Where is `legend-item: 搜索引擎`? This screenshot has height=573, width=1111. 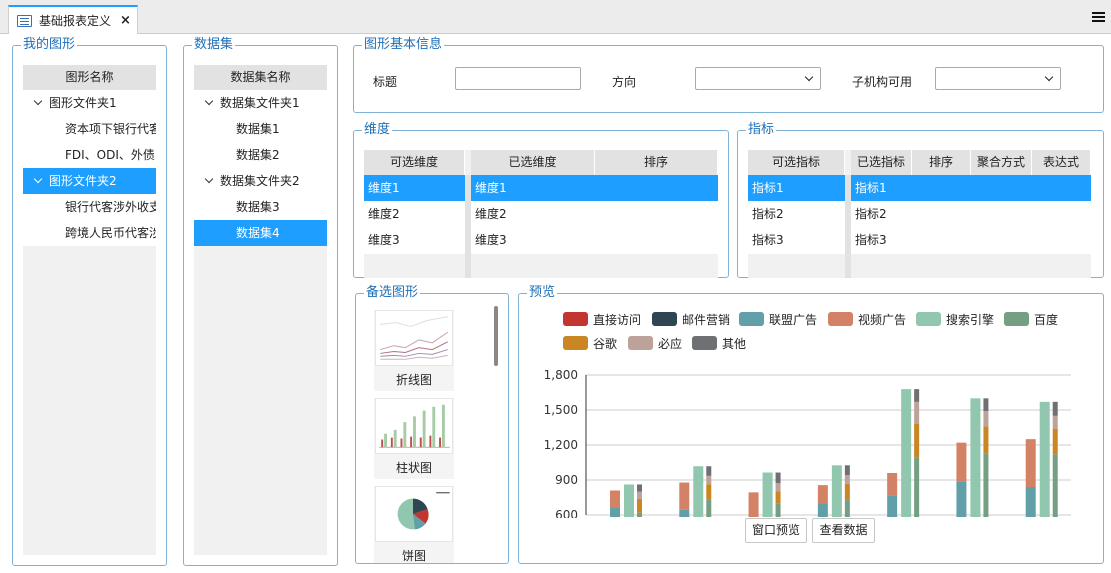
legend-item: 搜索引擎 is located at coordinates (955, 319).